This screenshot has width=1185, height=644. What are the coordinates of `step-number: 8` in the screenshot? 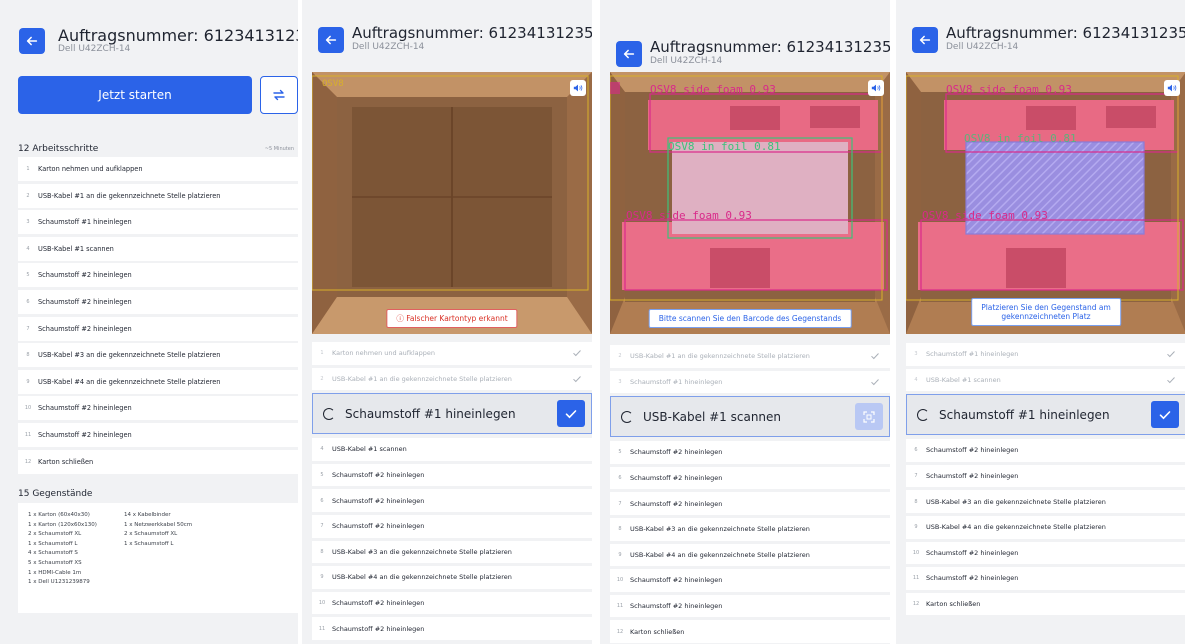 It's located at (322, 551).